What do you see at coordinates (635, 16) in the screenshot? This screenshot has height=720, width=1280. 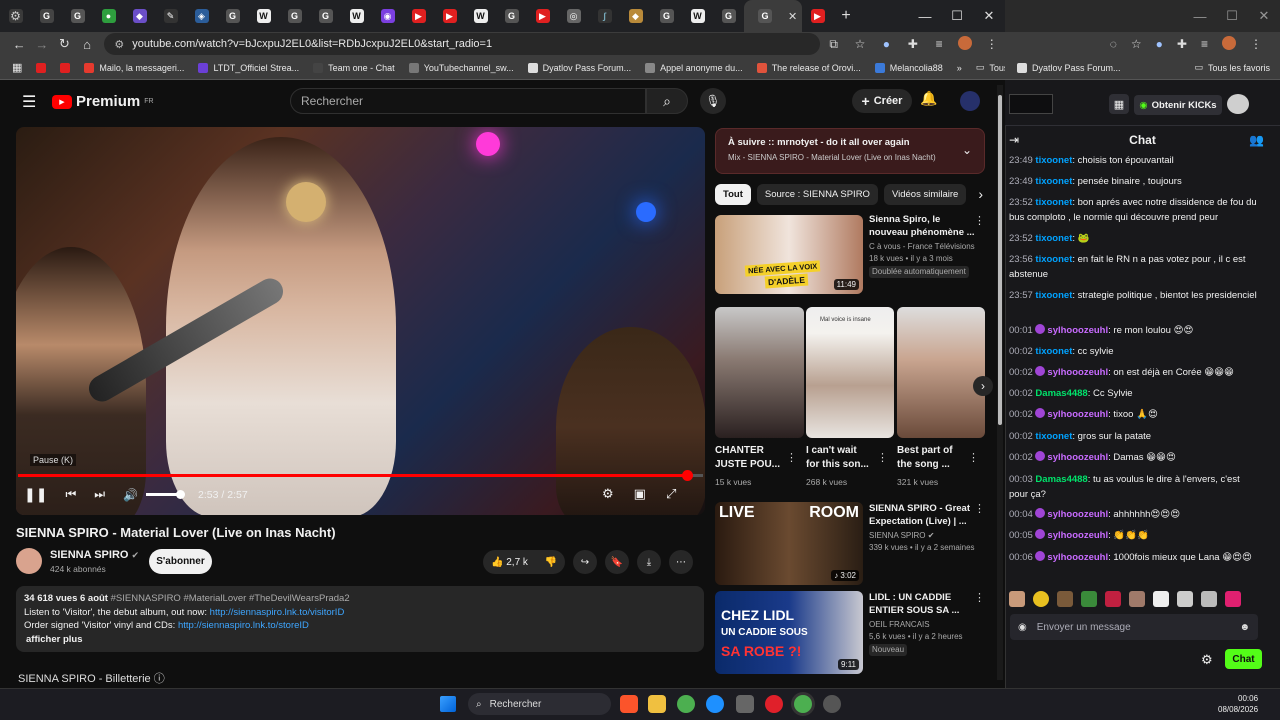 I see `tab: ◆` at bounding box center [635, 16].